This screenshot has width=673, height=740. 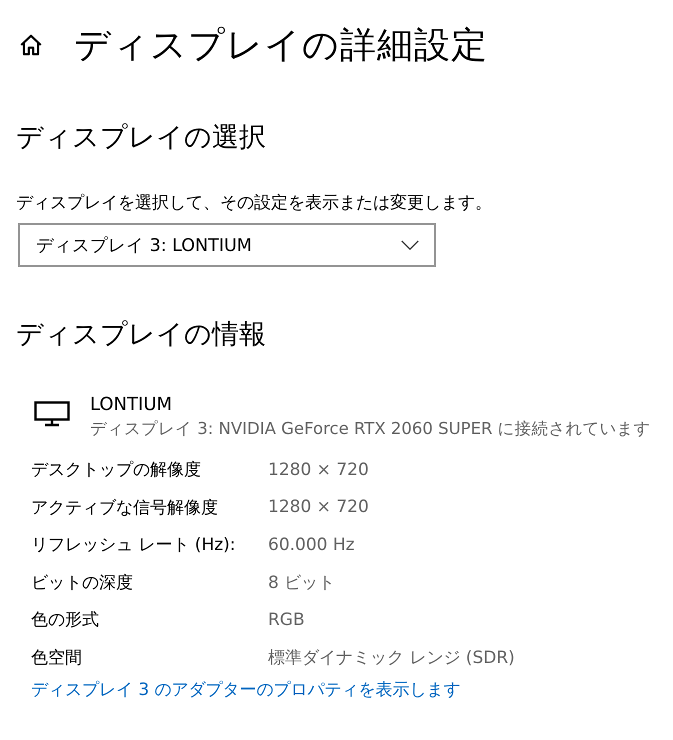 What do you see at coordinates (57, 657) in the screenshot?
I see `info-label: 色空間` at bounding box center [57, 657].